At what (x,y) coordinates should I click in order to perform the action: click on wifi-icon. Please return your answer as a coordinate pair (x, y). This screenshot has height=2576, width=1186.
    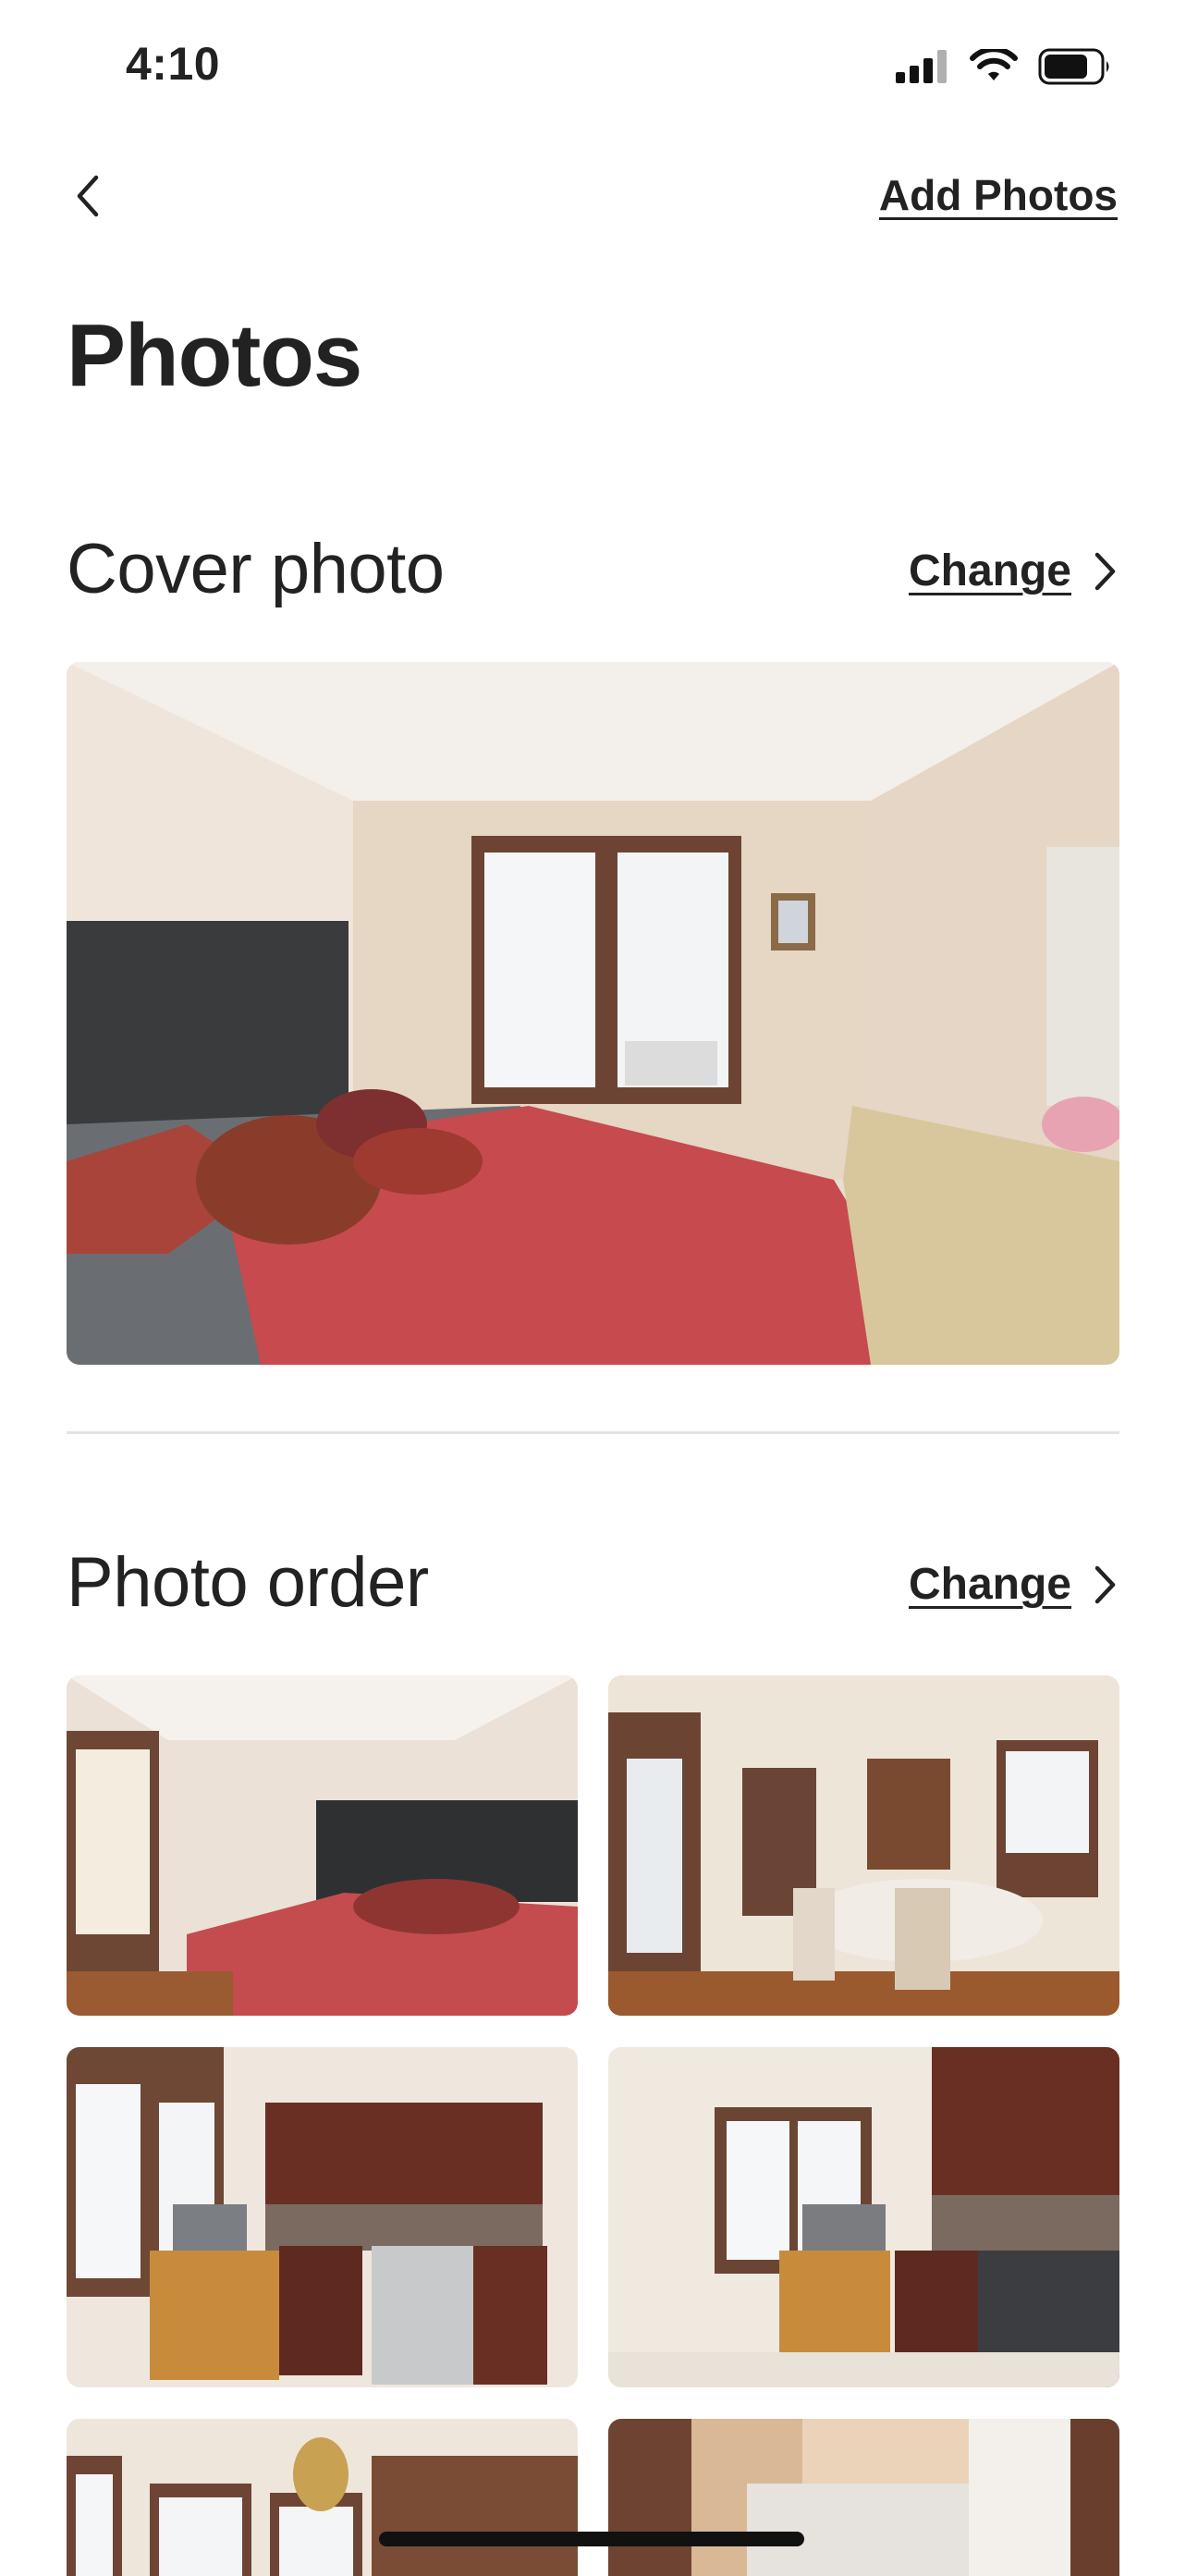
    Looking at the image, I should click on (994, 64).